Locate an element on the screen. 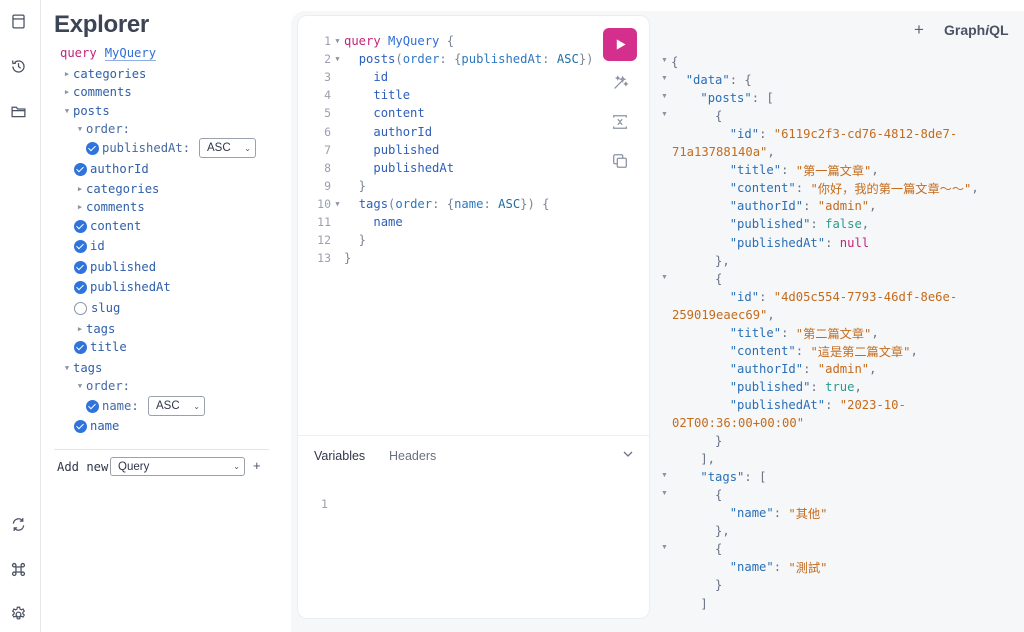 This screenshot has width=1024, height=632. prettify-icon is located at coordinates (620, 83).